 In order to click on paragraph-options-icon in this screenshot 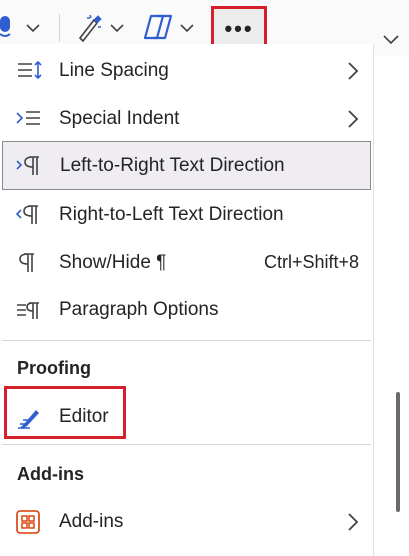, I will do `click(28, 310)`.